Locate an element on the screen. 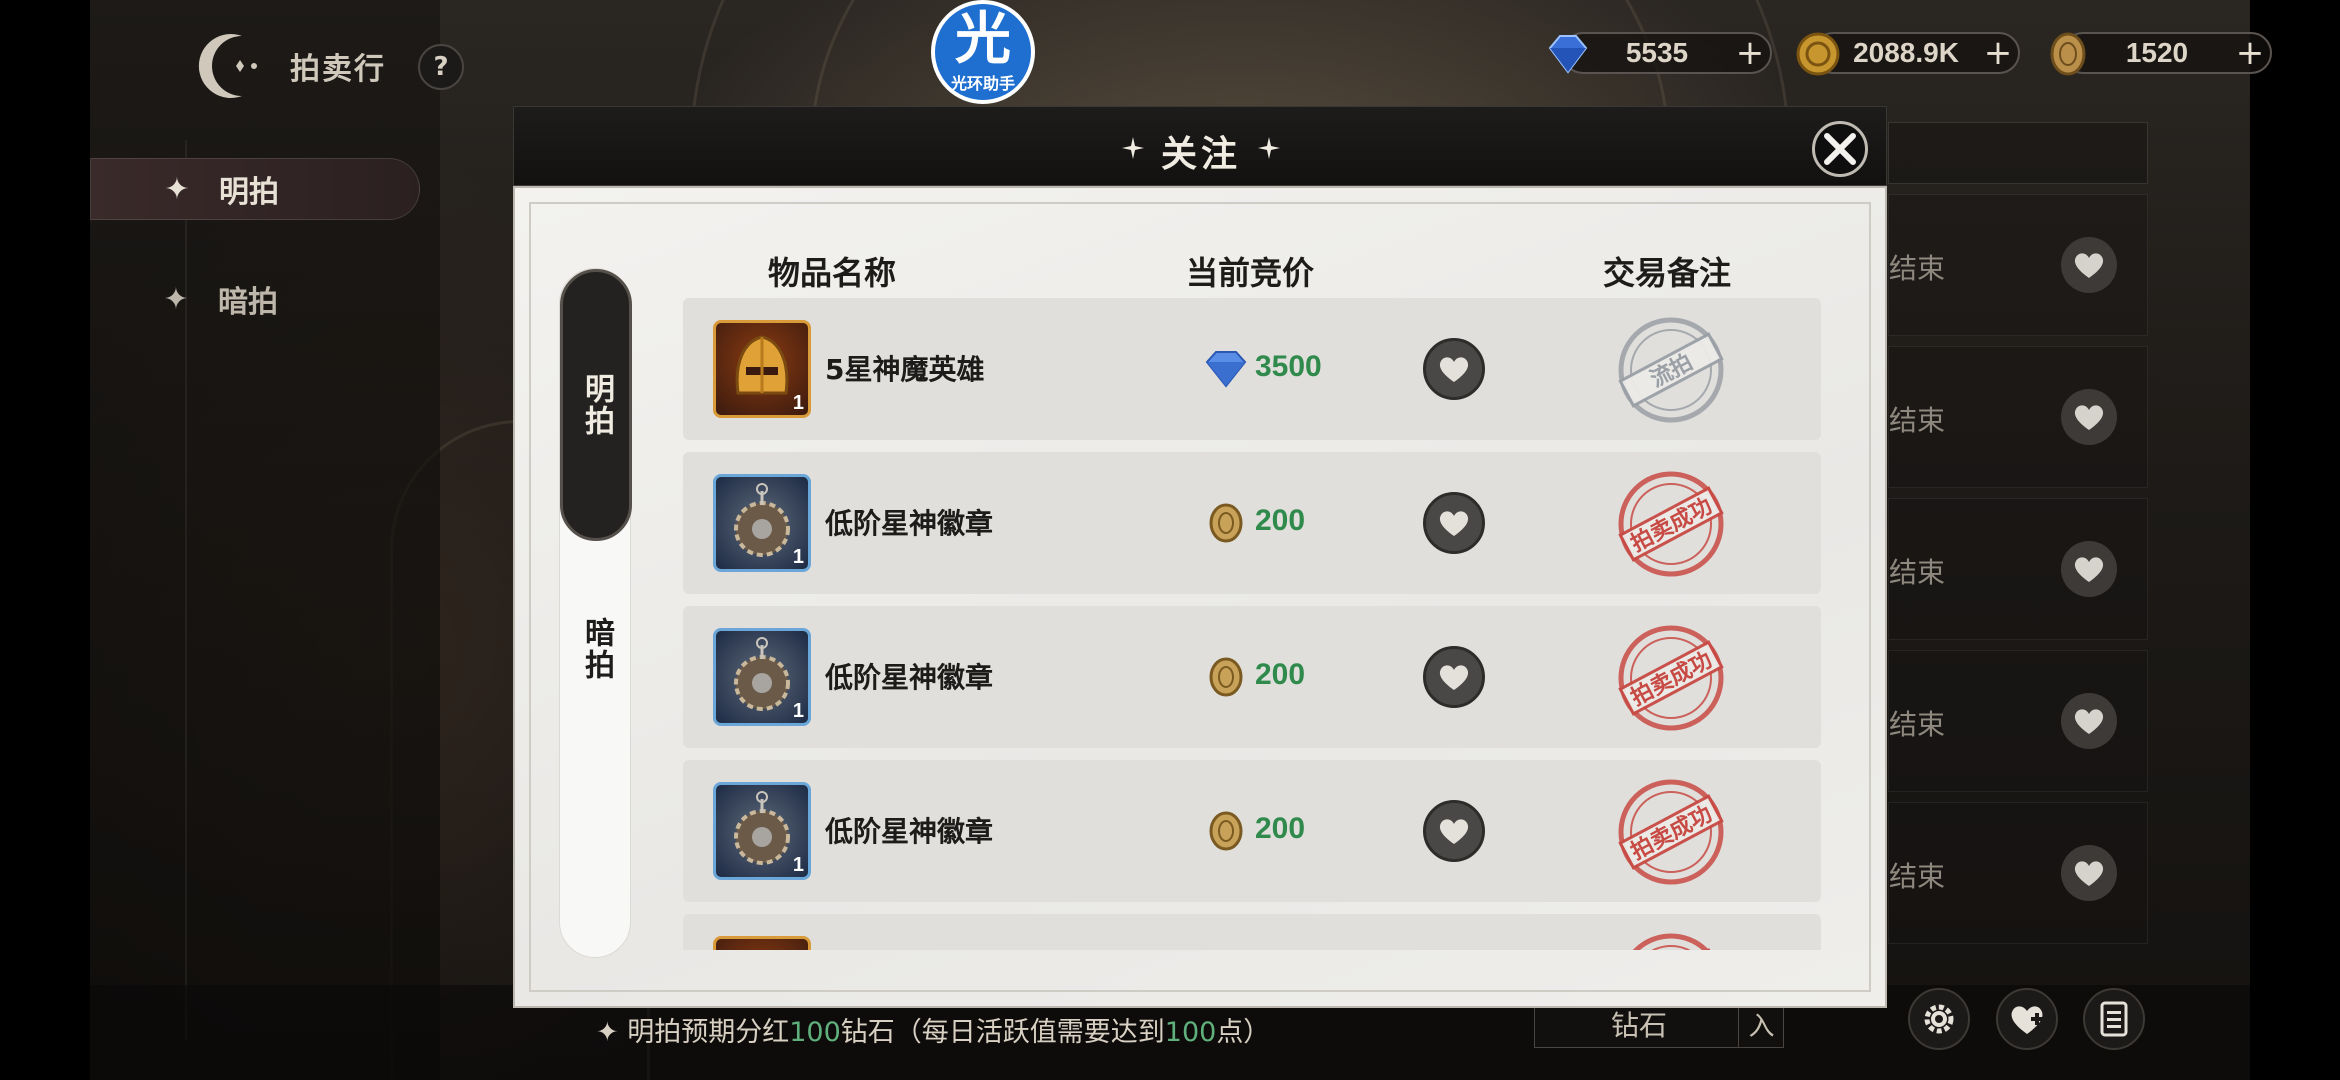  settings-button is located at coordinates (1939, 1019).